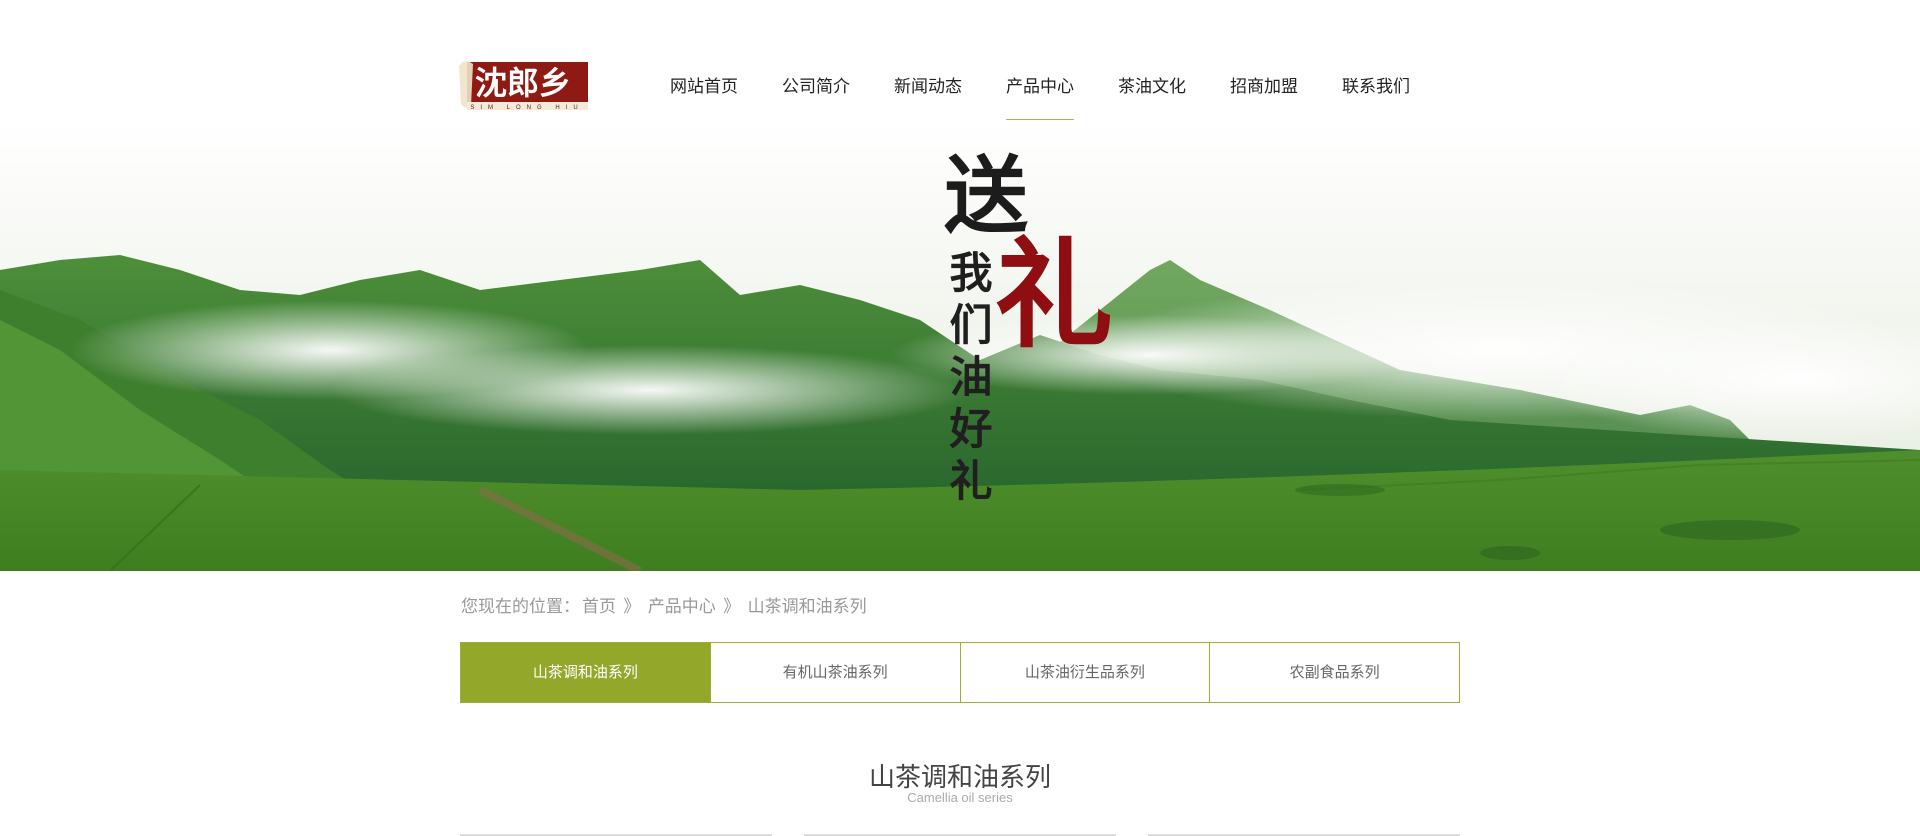  Describe the element at coordinates (599, 607) in the screenshot. I see `breadcrumb-home-link: 首页` at that location.